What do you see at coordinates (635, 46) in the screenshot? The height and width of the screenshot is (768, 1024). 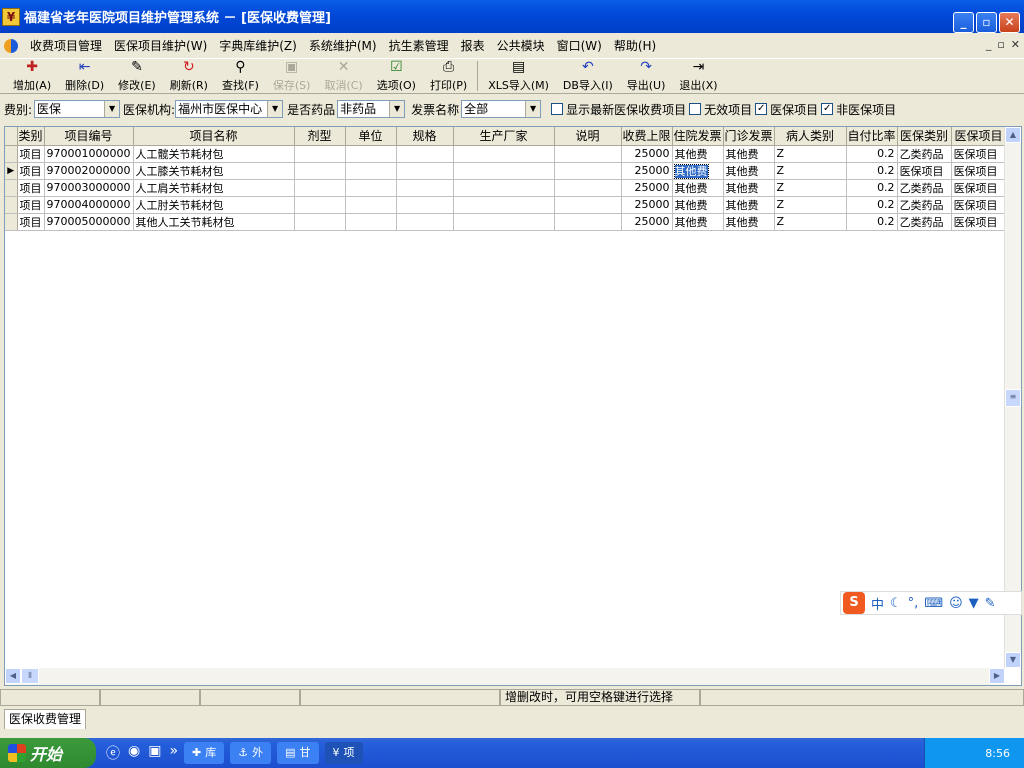 I see `menu-help: 帮助(H)` at bounding box center [635, 46].